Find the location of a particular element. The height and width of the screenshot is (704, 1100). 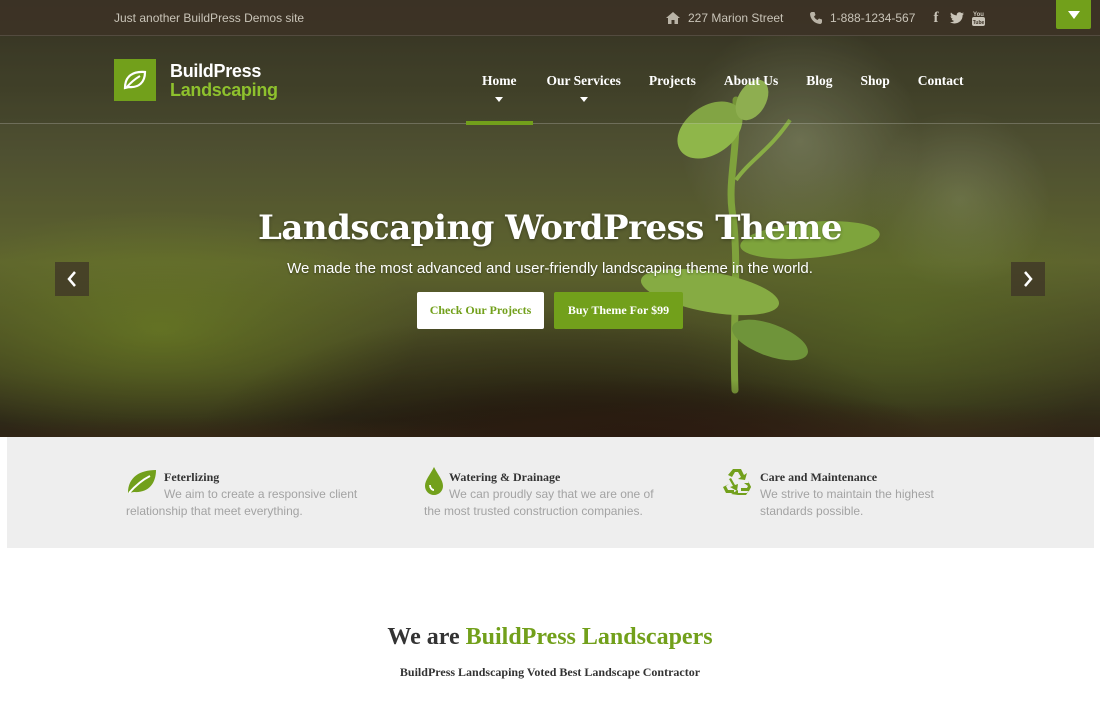

address-text: 227 Marion Street is located at coordinates (736, 18).